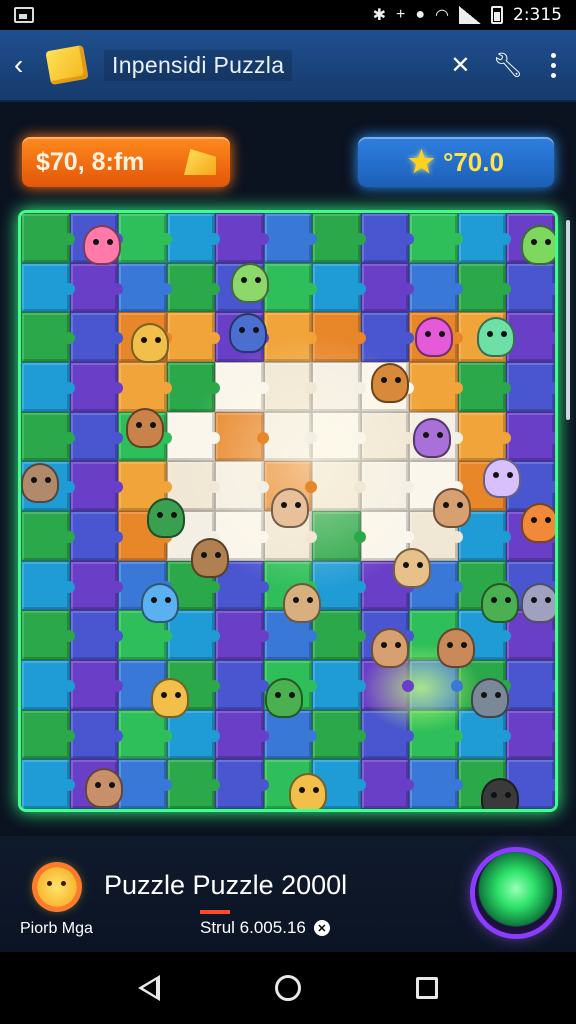 The height and width of the screenshot is (1024, 576). Describe the element at coordinates (27, 65) in the screenshot. I see `back-arrow-icon: ‹` at that location.